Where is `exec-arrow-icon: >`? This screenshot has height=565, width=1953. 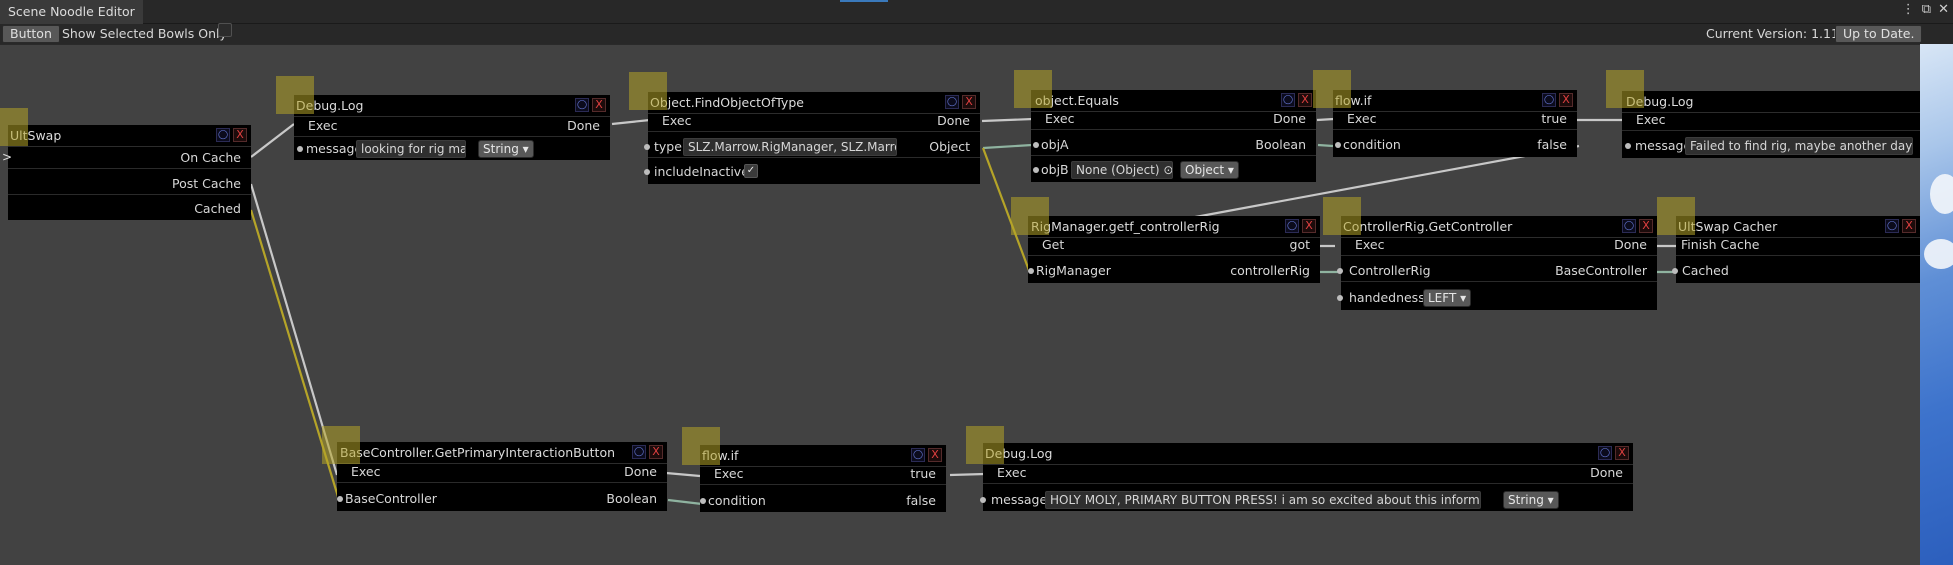 exec-arrow-icon: > is located at coordinates (7, 157).